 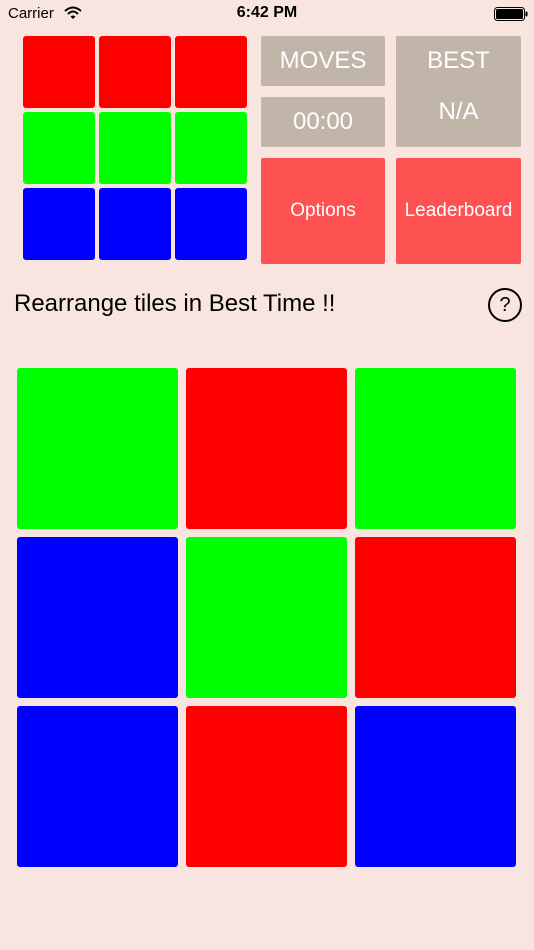 What do you see at coordinates (323, 61) in the screenshot?
I see `moves-label: MOVES` at bounding box center [323, 61].